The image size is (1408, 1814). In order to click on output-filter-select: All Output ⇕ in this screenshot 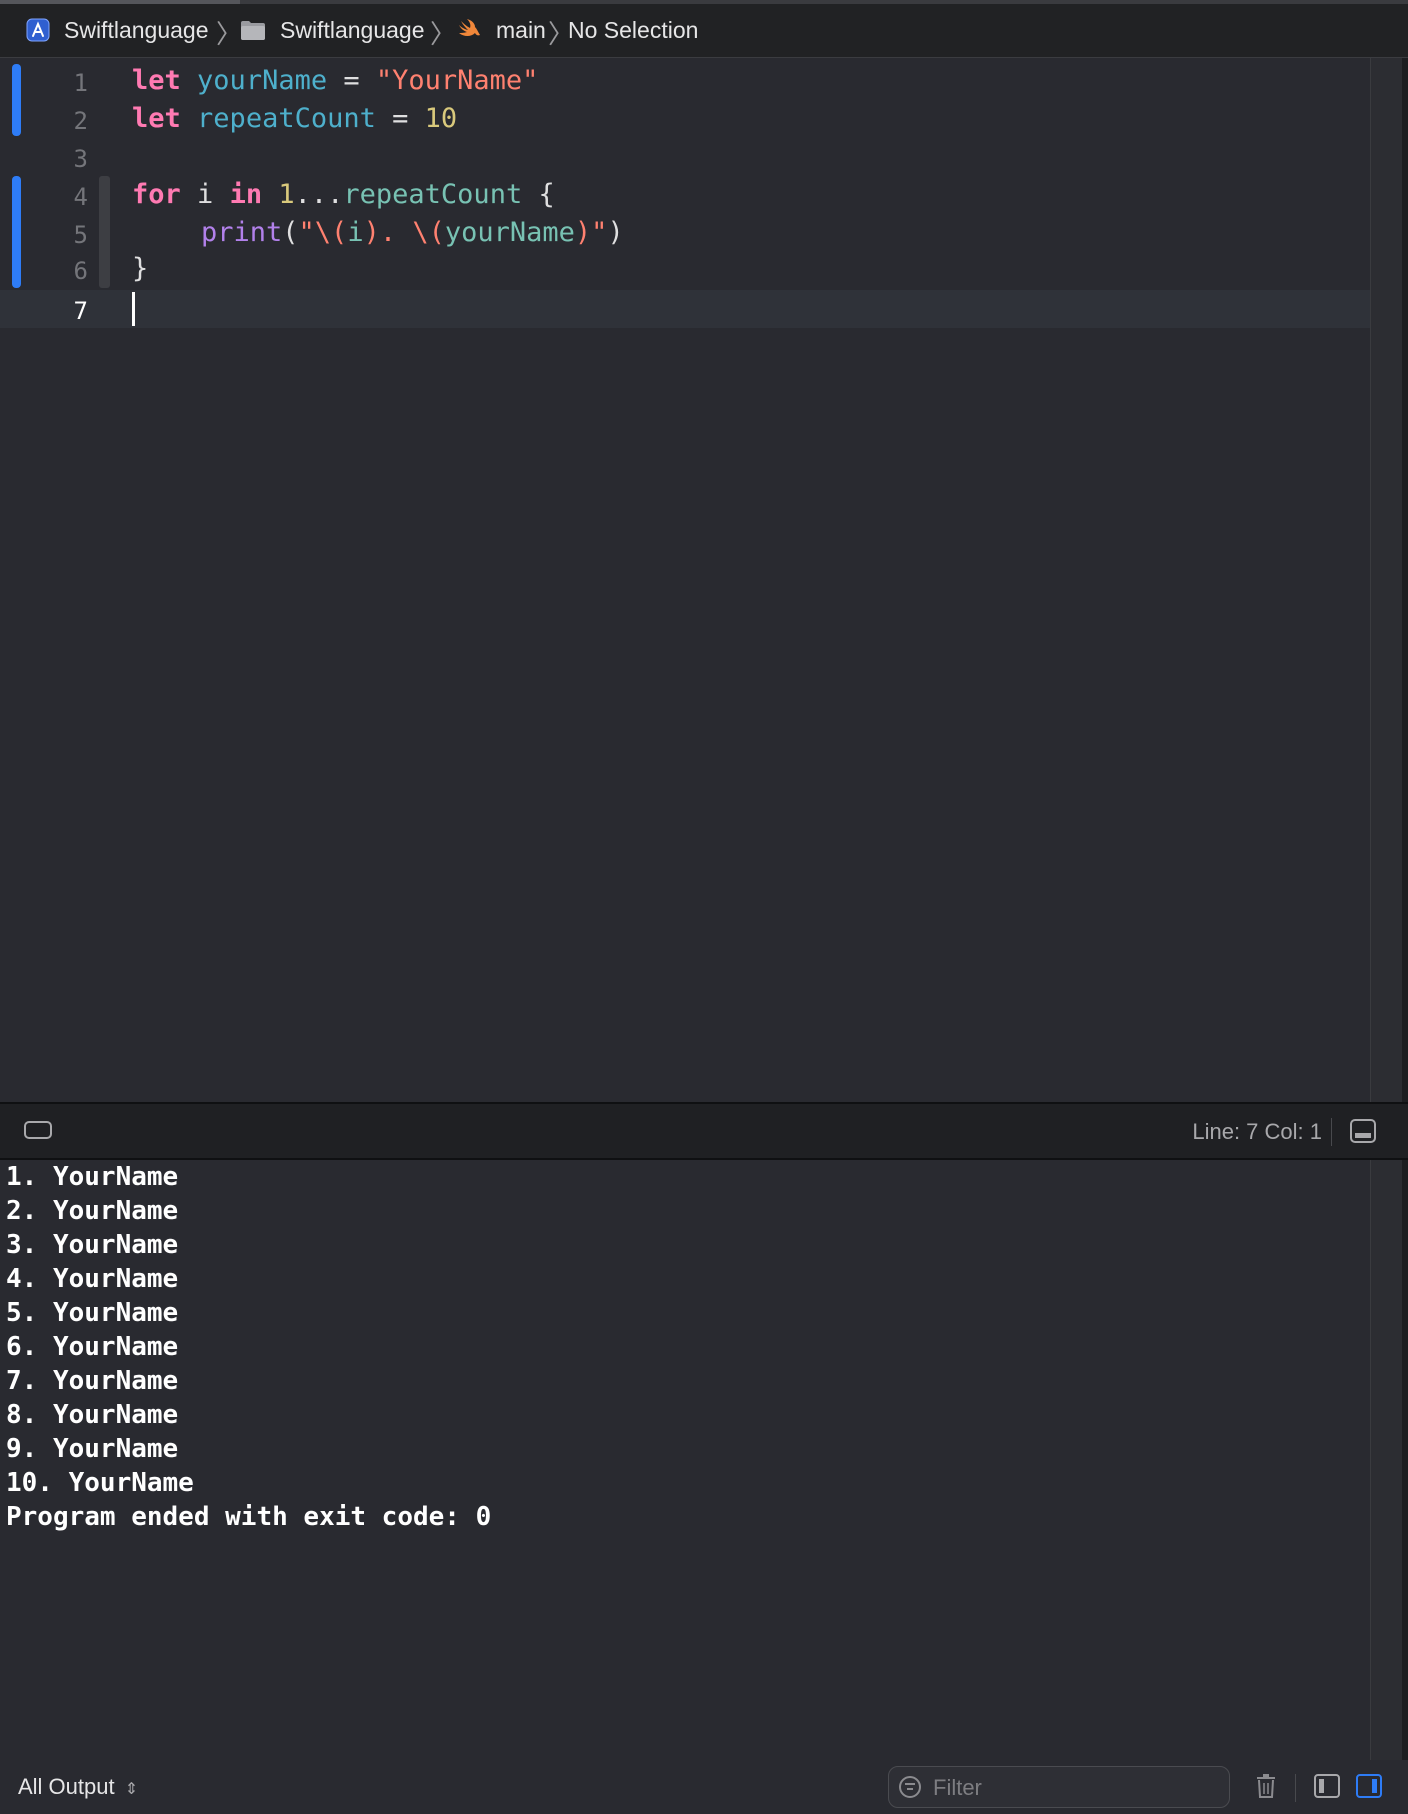, I will do `click(78, 1787)`.